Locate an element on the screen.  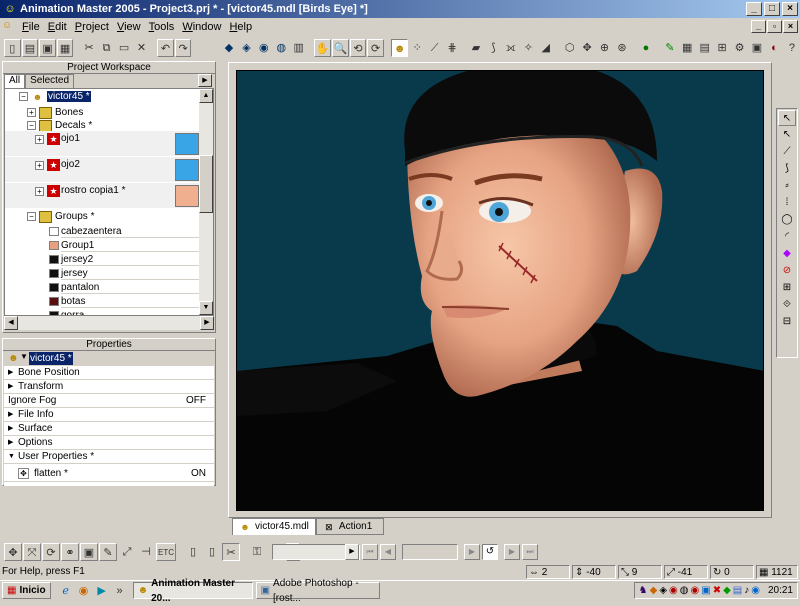
paste-icon: ▭ is located at coordinates (124, 48).